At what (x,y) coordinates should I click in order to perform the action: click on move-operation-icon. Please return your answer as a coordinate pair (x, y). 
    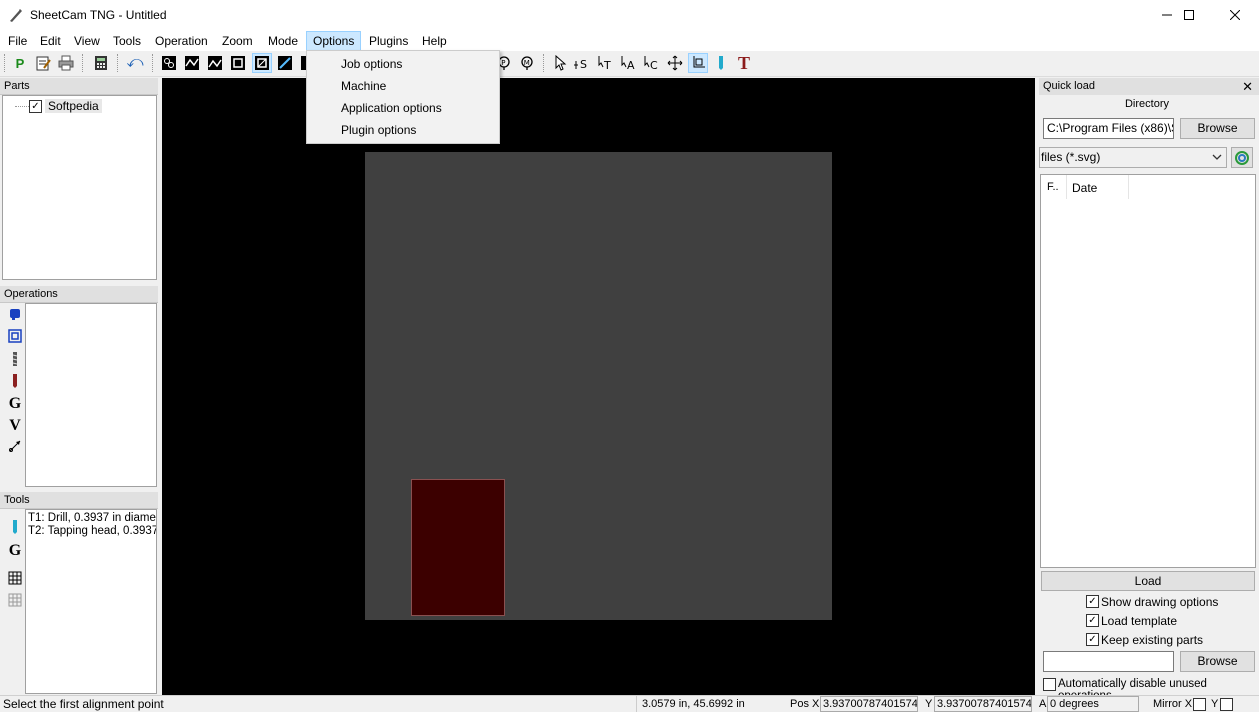
    Looking at the image, I should click on (15, 448).